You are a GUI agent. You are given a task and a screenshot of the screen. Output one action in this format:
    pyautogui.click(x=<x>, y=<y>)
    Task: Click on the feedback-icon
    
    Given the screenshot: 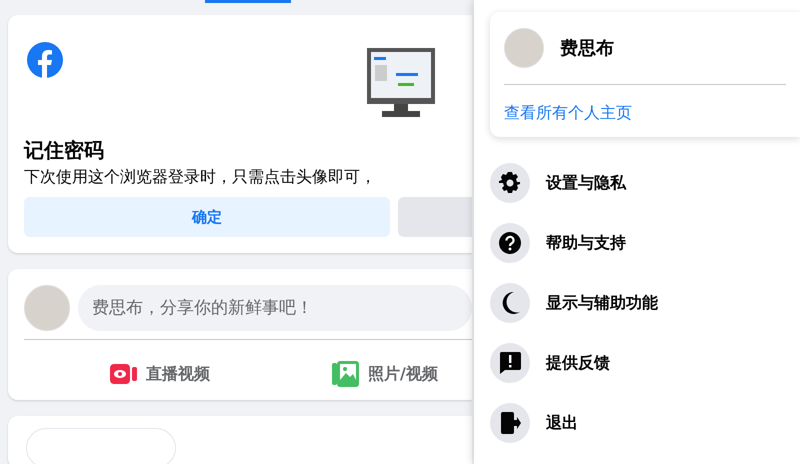 What is the action you would take?
    pyautogui.click(x=510, y=363)
    